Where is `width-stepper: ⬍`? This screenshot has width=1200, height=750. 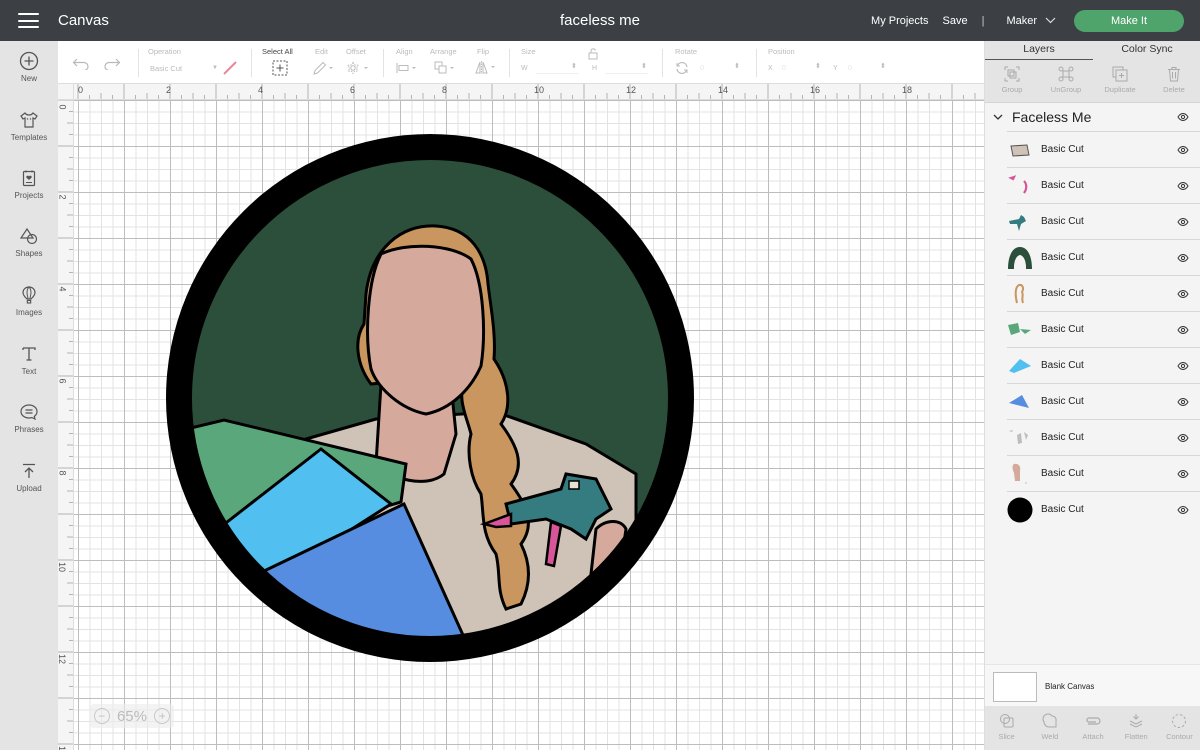
width-stepper: ⬍ is located at coordinates (574, 66).